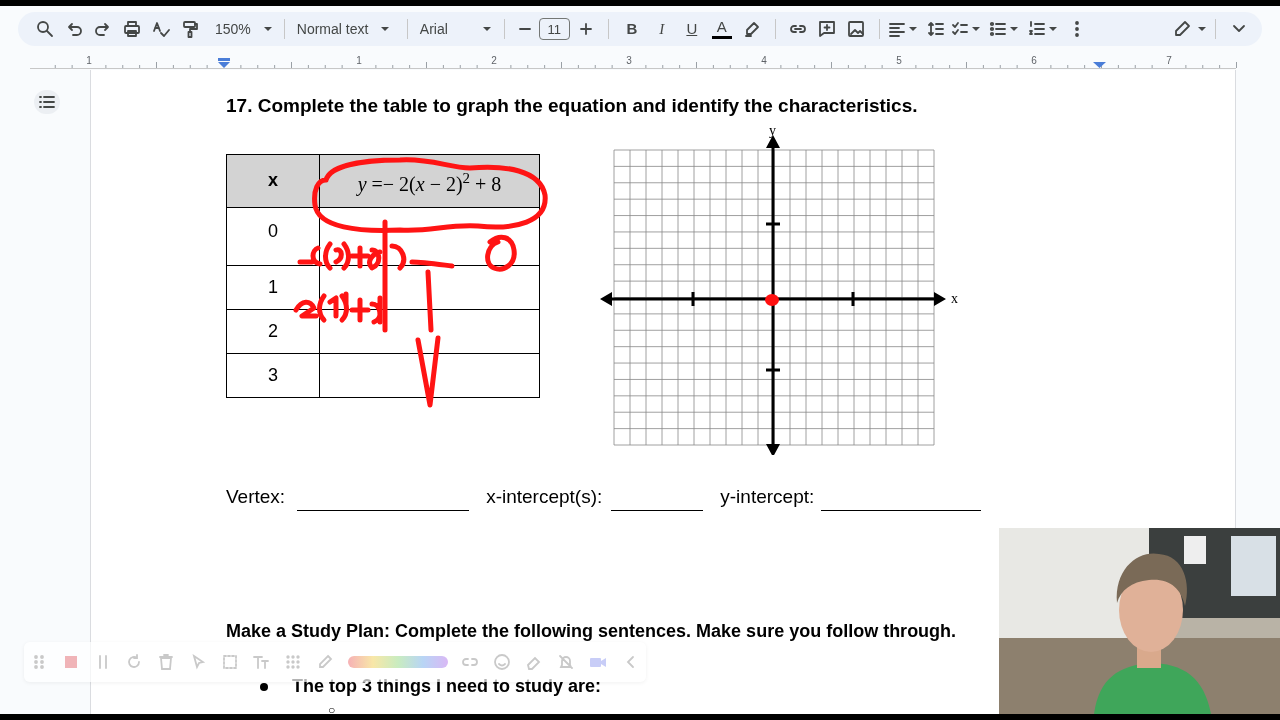 The image size is (1280, 720). What do you see at coordinates (189, 29) in the screenshot?
I see `paint-roller-icon` at bounding box center [189, 29].